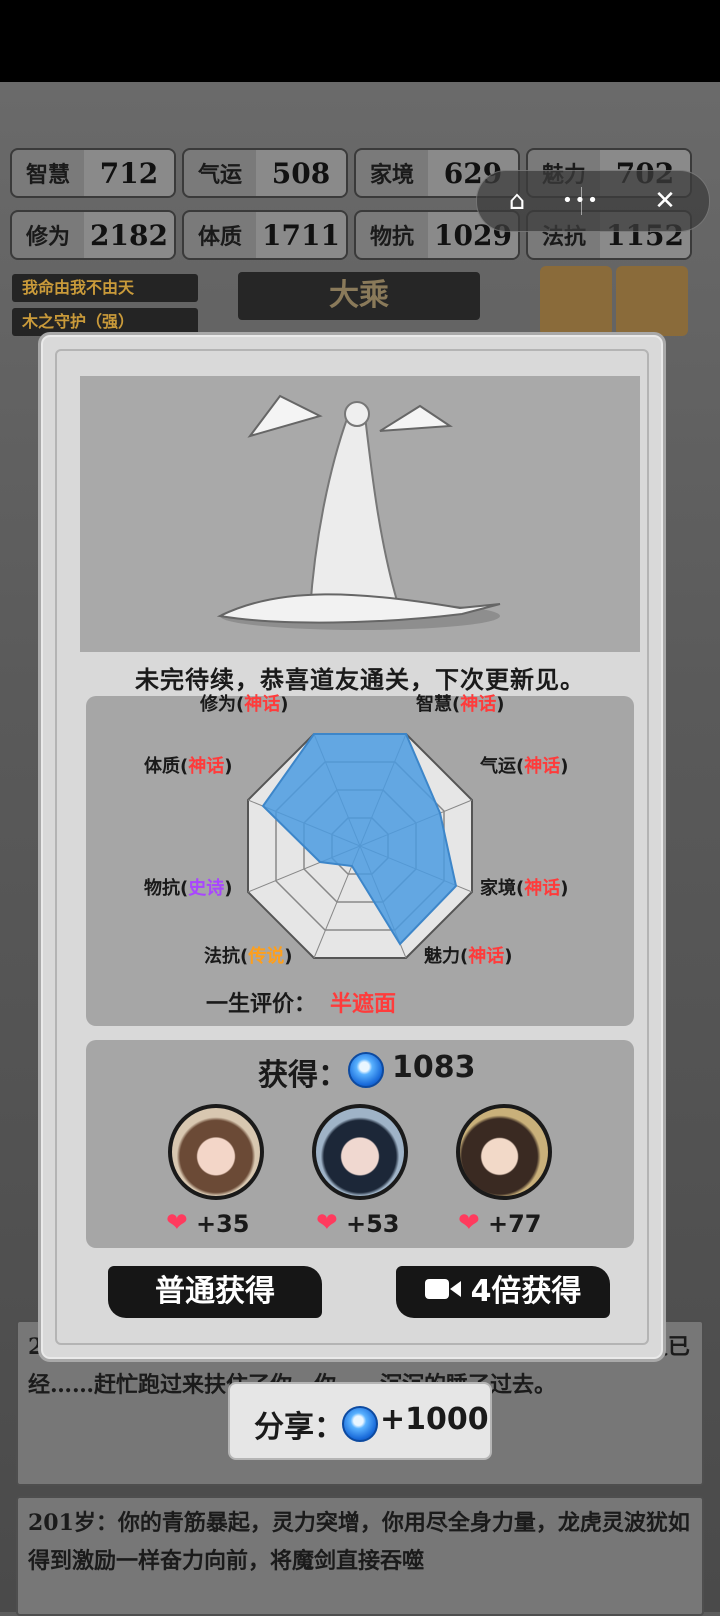 The height and width of the screenshot is (1616, 720). What do you see at coordinates (363, 1004) in the screenshot?
I see `lifetime-evaluation-value: 半遮面` at bounding box center [363, 1004].